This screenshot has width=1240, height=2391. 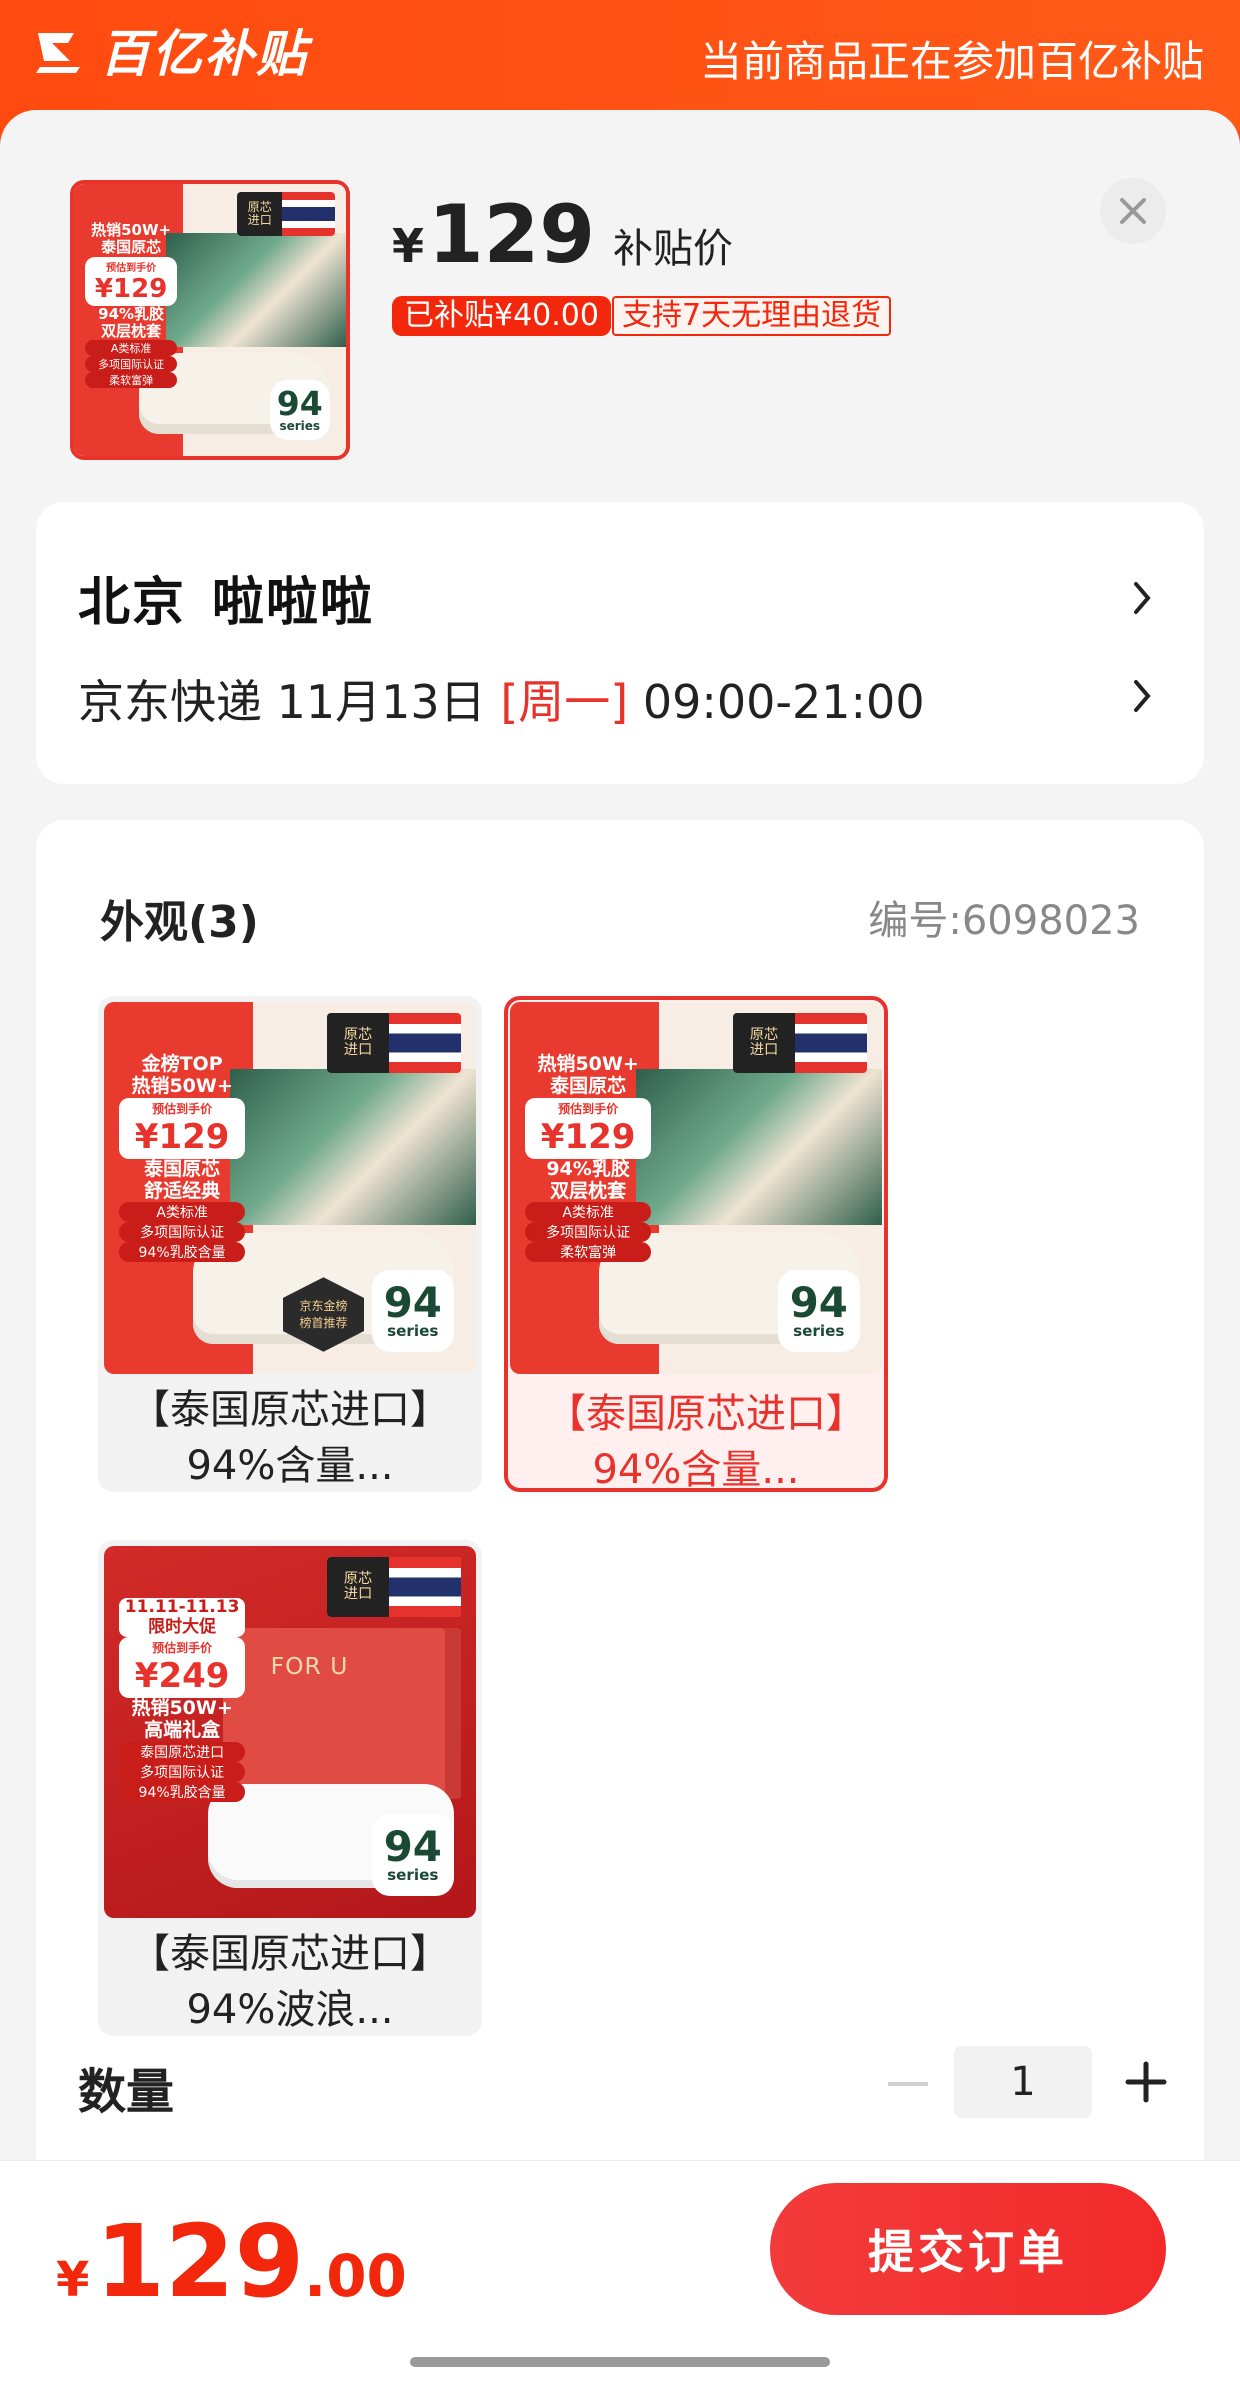 What do you see at coordinates (182, 1751) in the screenshot?
I see `promo-pill: 泰国原芯进口` at bounding box center [182, 1751].